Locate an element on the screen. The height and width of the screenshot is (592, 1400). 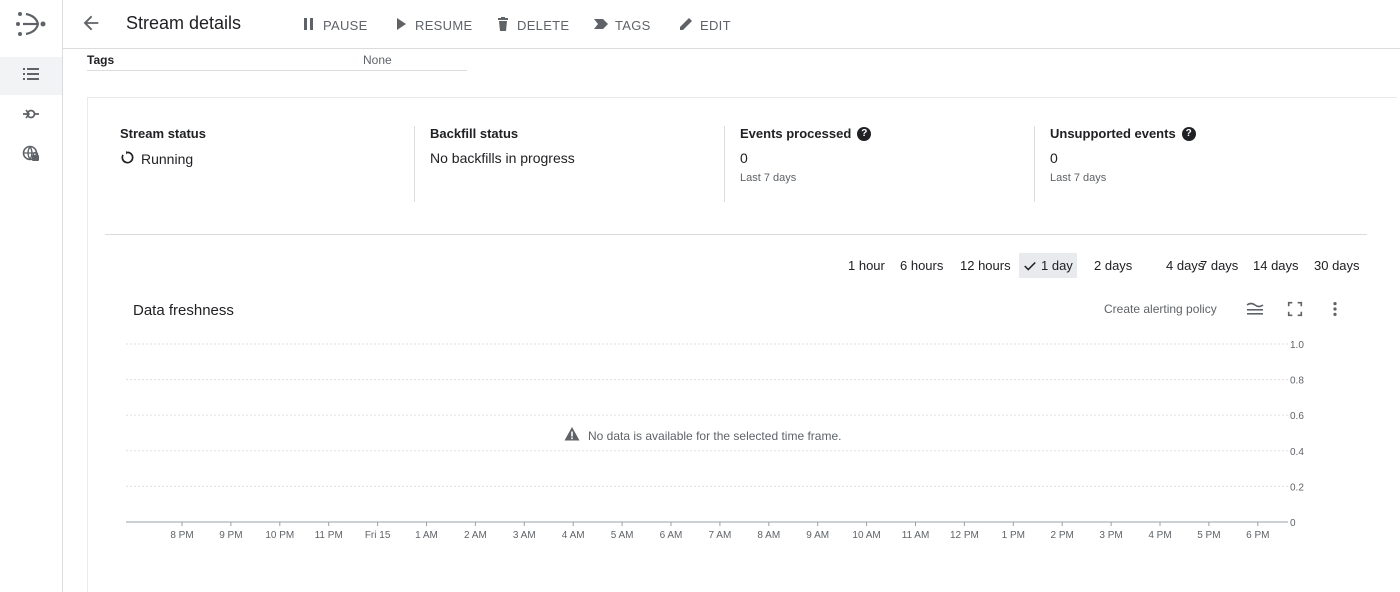
x-tick-label: 4 AM is located at coordinates (573, 535).